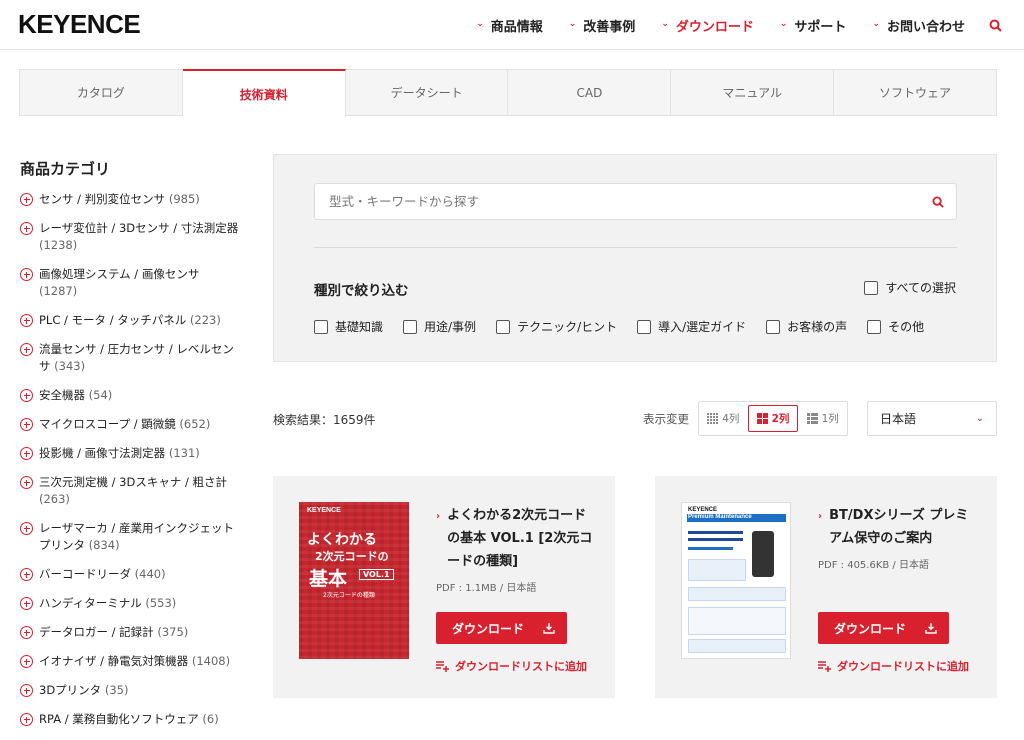 The width and height of the screenshot is (1024, 740). Describe the element at coordinates (439, 326) in the screenshot. I see `filter-option-use-cases: 用途/事例` at that location.